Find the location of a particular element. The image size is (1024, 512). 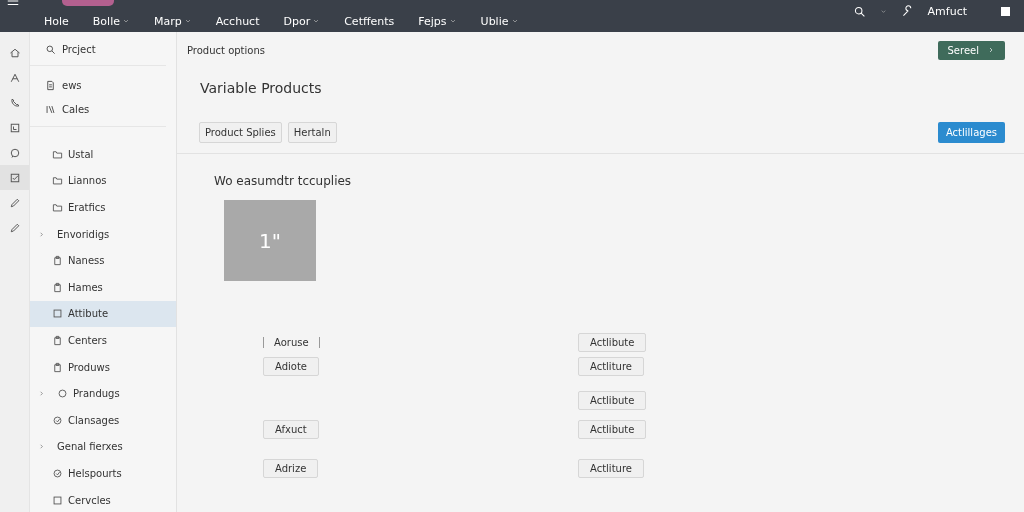

sidebar-item: Naness is located at coordinates (103, 260).